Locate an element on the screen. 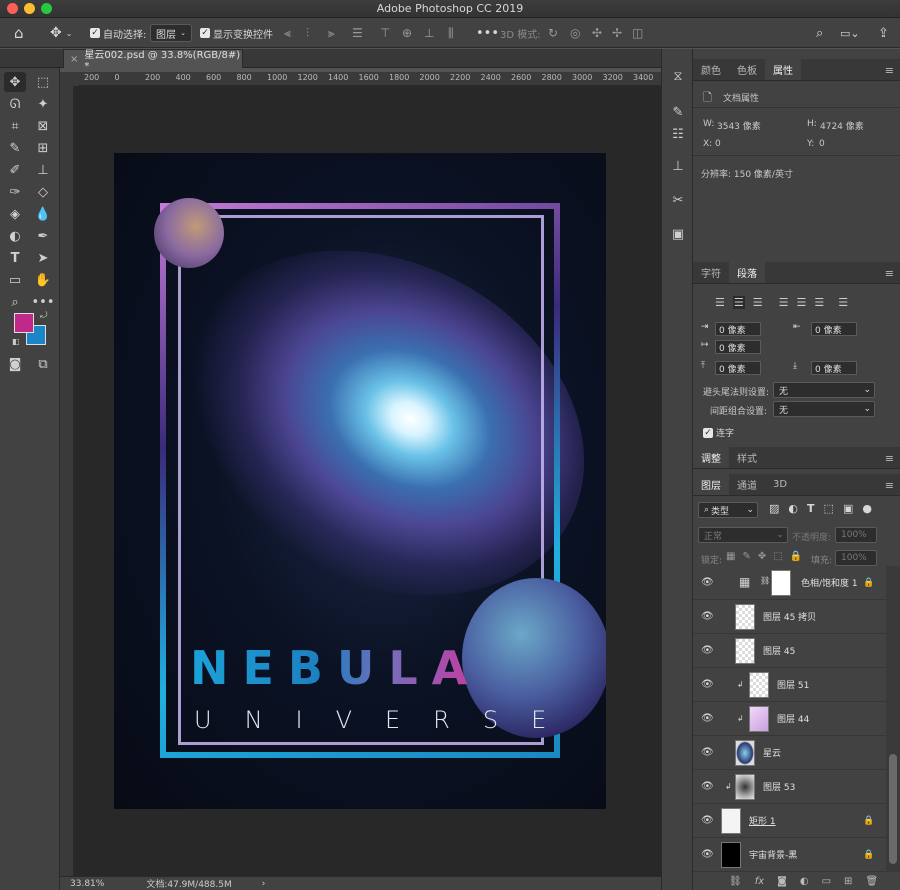 The width and height of the screenshot is (900, 890). show-transform-checkbox: ✓ 显示变换控件 is located at coordinates (236, 33).